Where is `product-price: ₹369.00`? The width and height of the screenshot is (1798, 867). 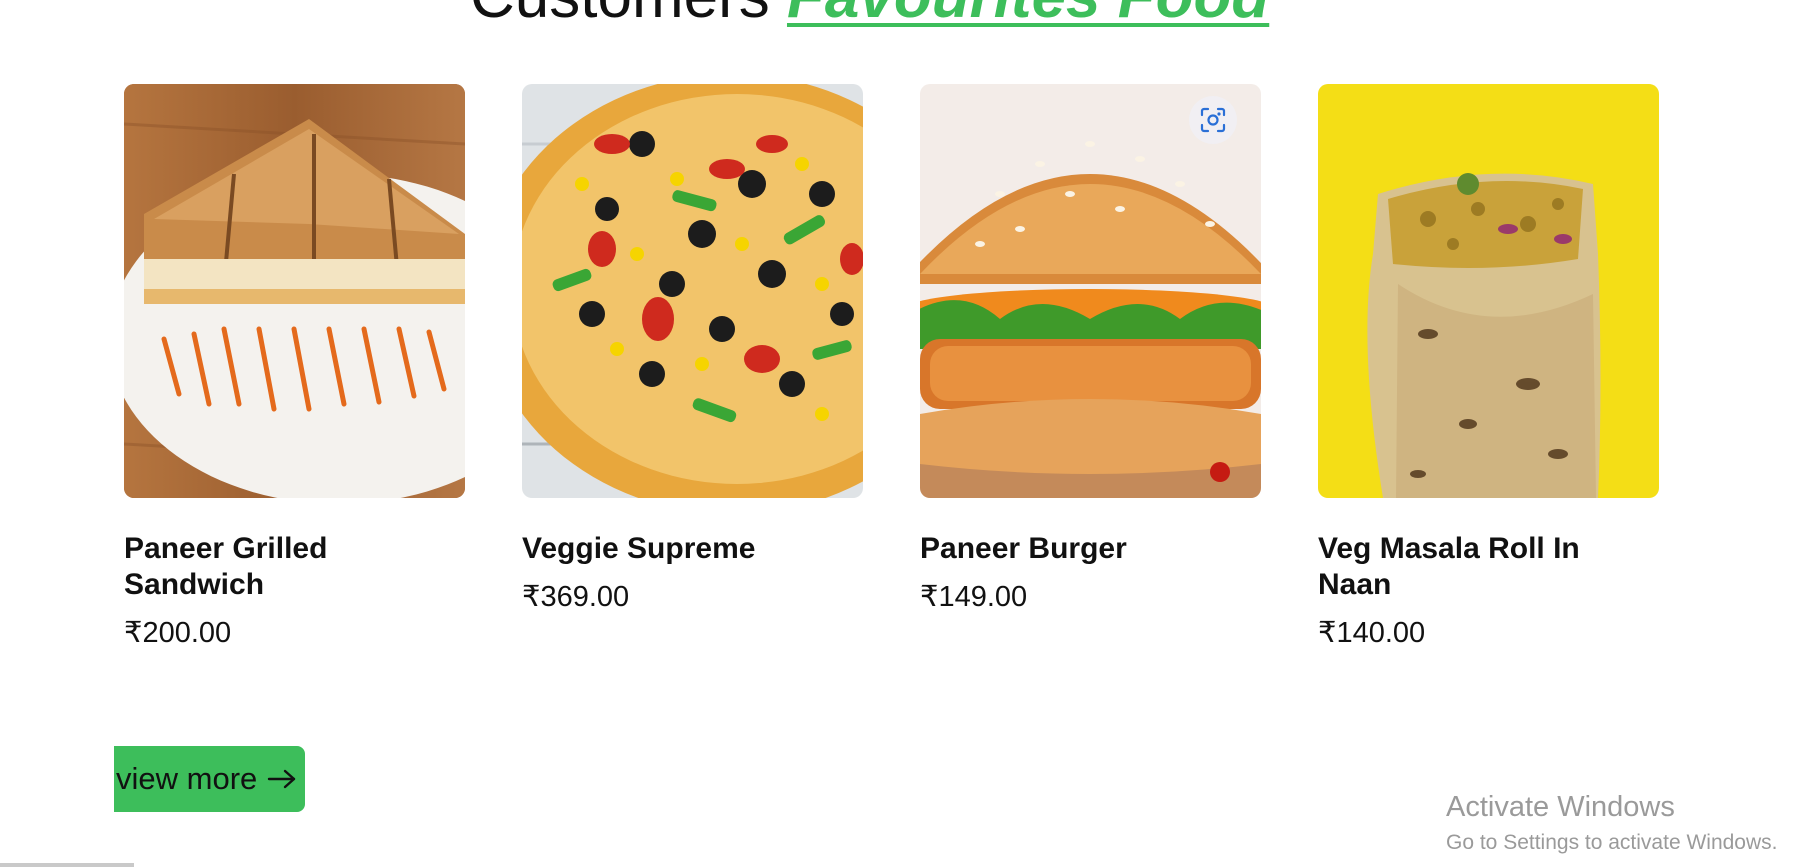
product-price: ₹369.00 is located at coordinates (576, 597).